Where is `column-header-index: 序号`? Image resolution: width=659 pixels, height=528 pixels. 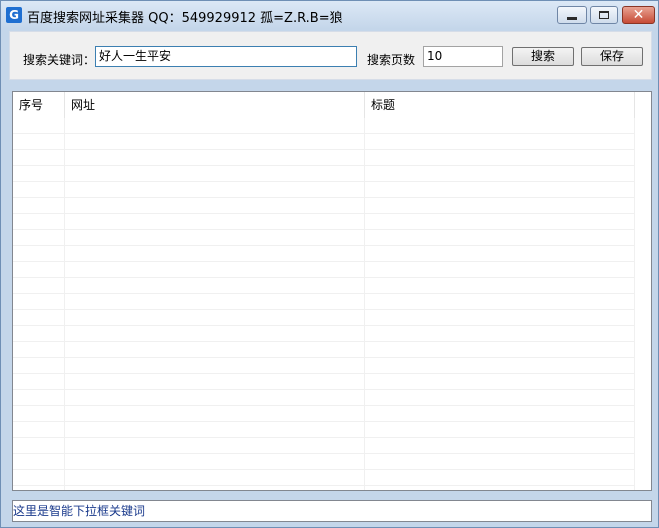 column-header-index: 序号 is located at coordinates (39, 105).